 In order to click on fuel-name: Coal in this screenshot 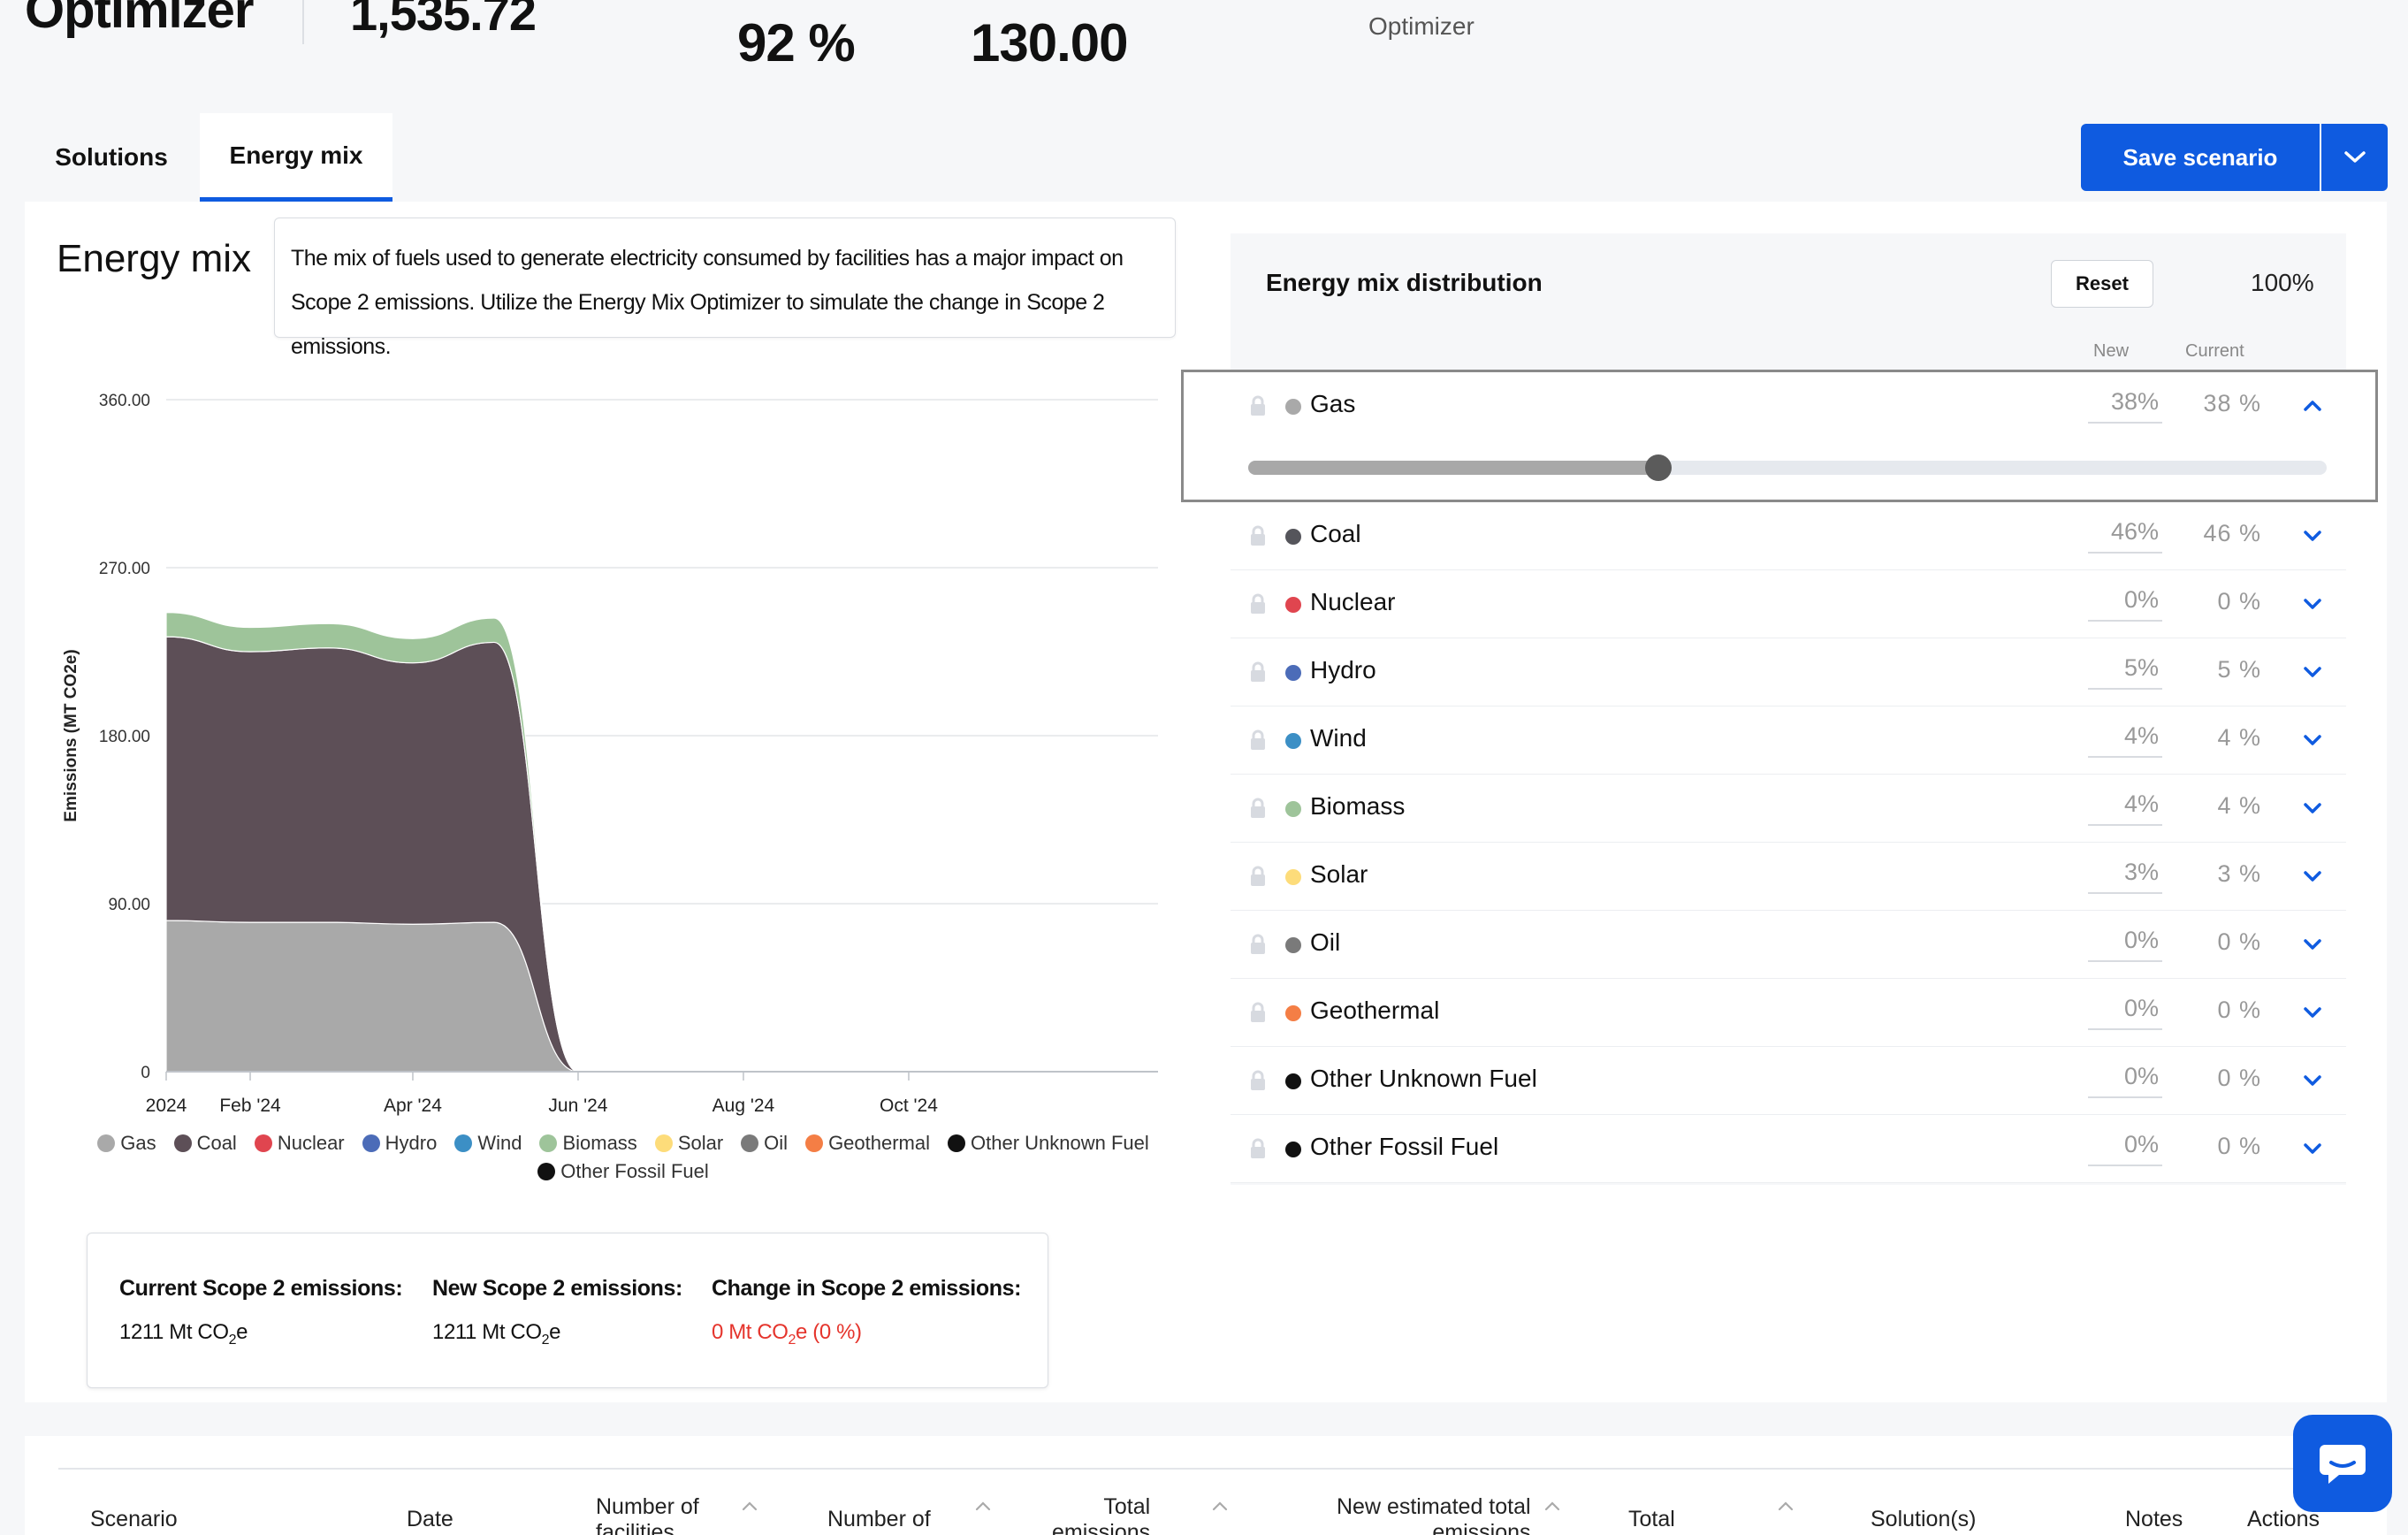, I will do `click(1335, 533)`.